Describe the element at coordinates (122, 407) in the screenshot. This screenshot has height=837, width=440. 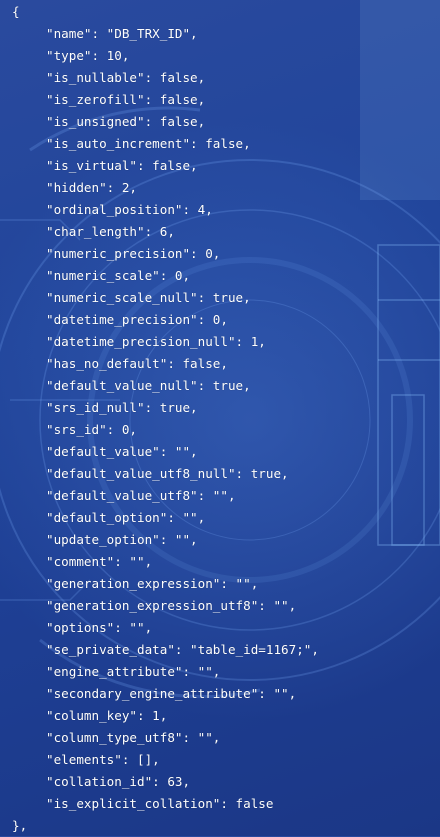
I see `field-line: "srs_id_null": true,` at that location.